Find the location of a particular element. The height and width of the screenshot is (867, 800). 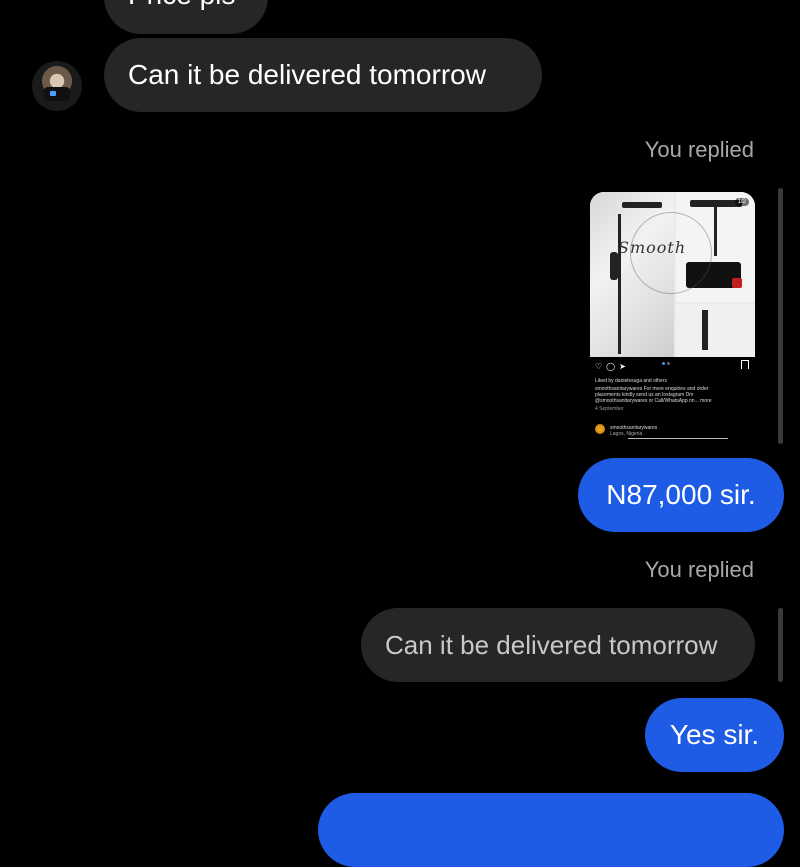

outgoing-message-bubble: Yes sir. is located at coordinates (714, 735).